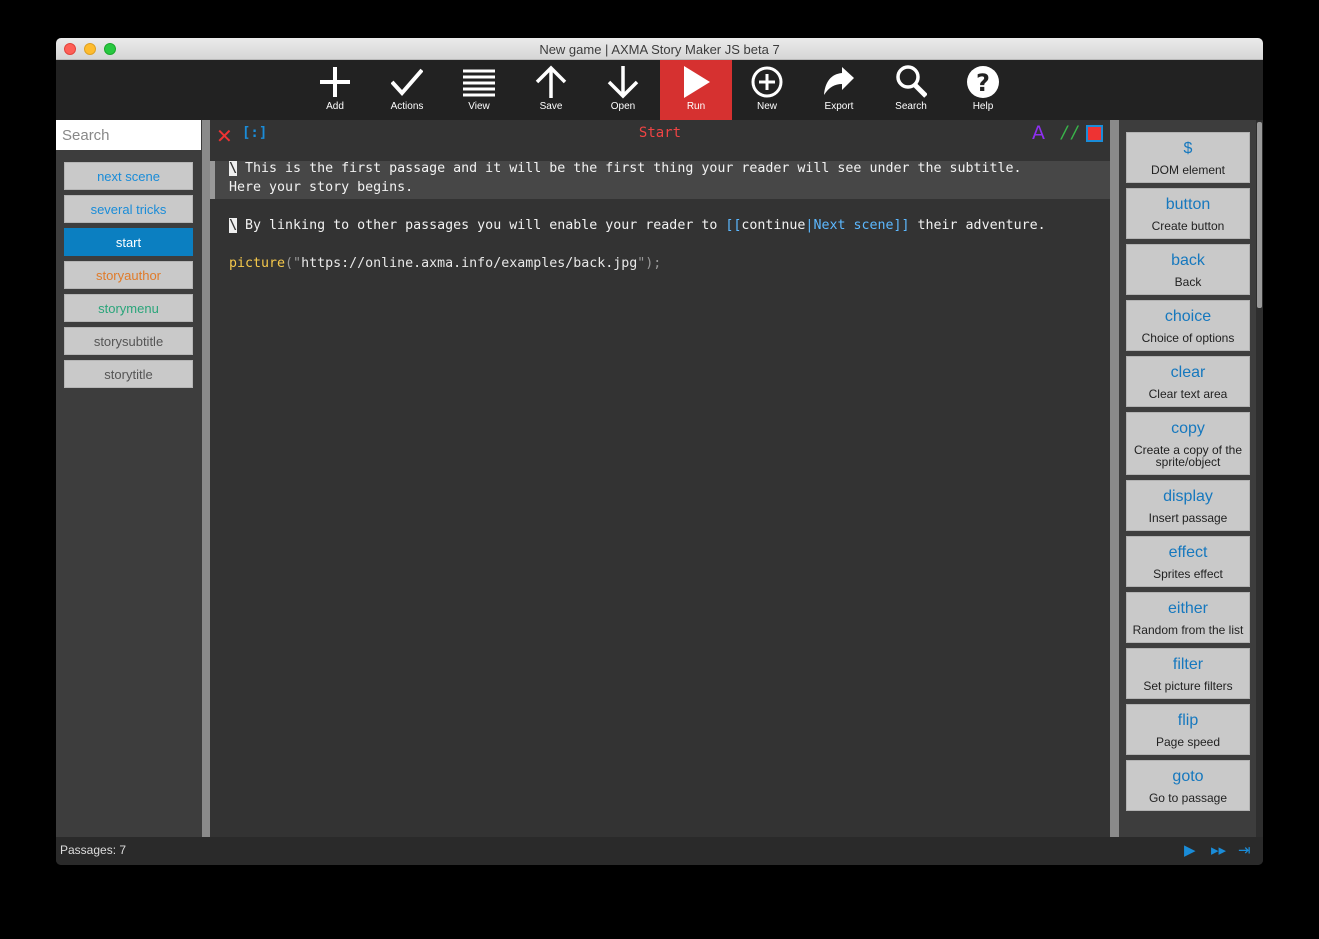 This screenshot has height=939, width=1319. What do you see at coordinates (1188, 664) in the screenshot?
I see `macro-name: filter` at bounding box center [1188, 664].